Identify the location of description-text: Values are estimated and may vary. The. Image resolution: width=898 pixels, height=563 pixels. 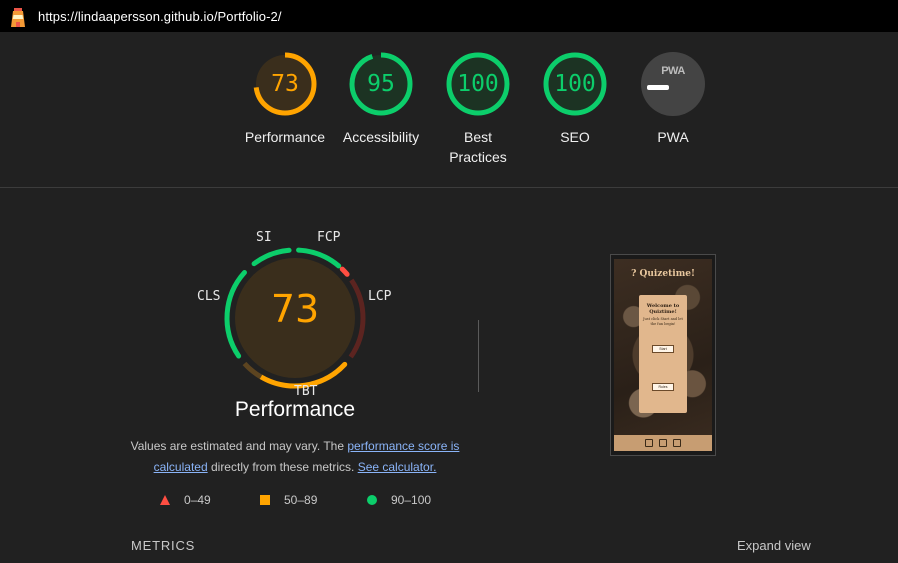
(239, 446).